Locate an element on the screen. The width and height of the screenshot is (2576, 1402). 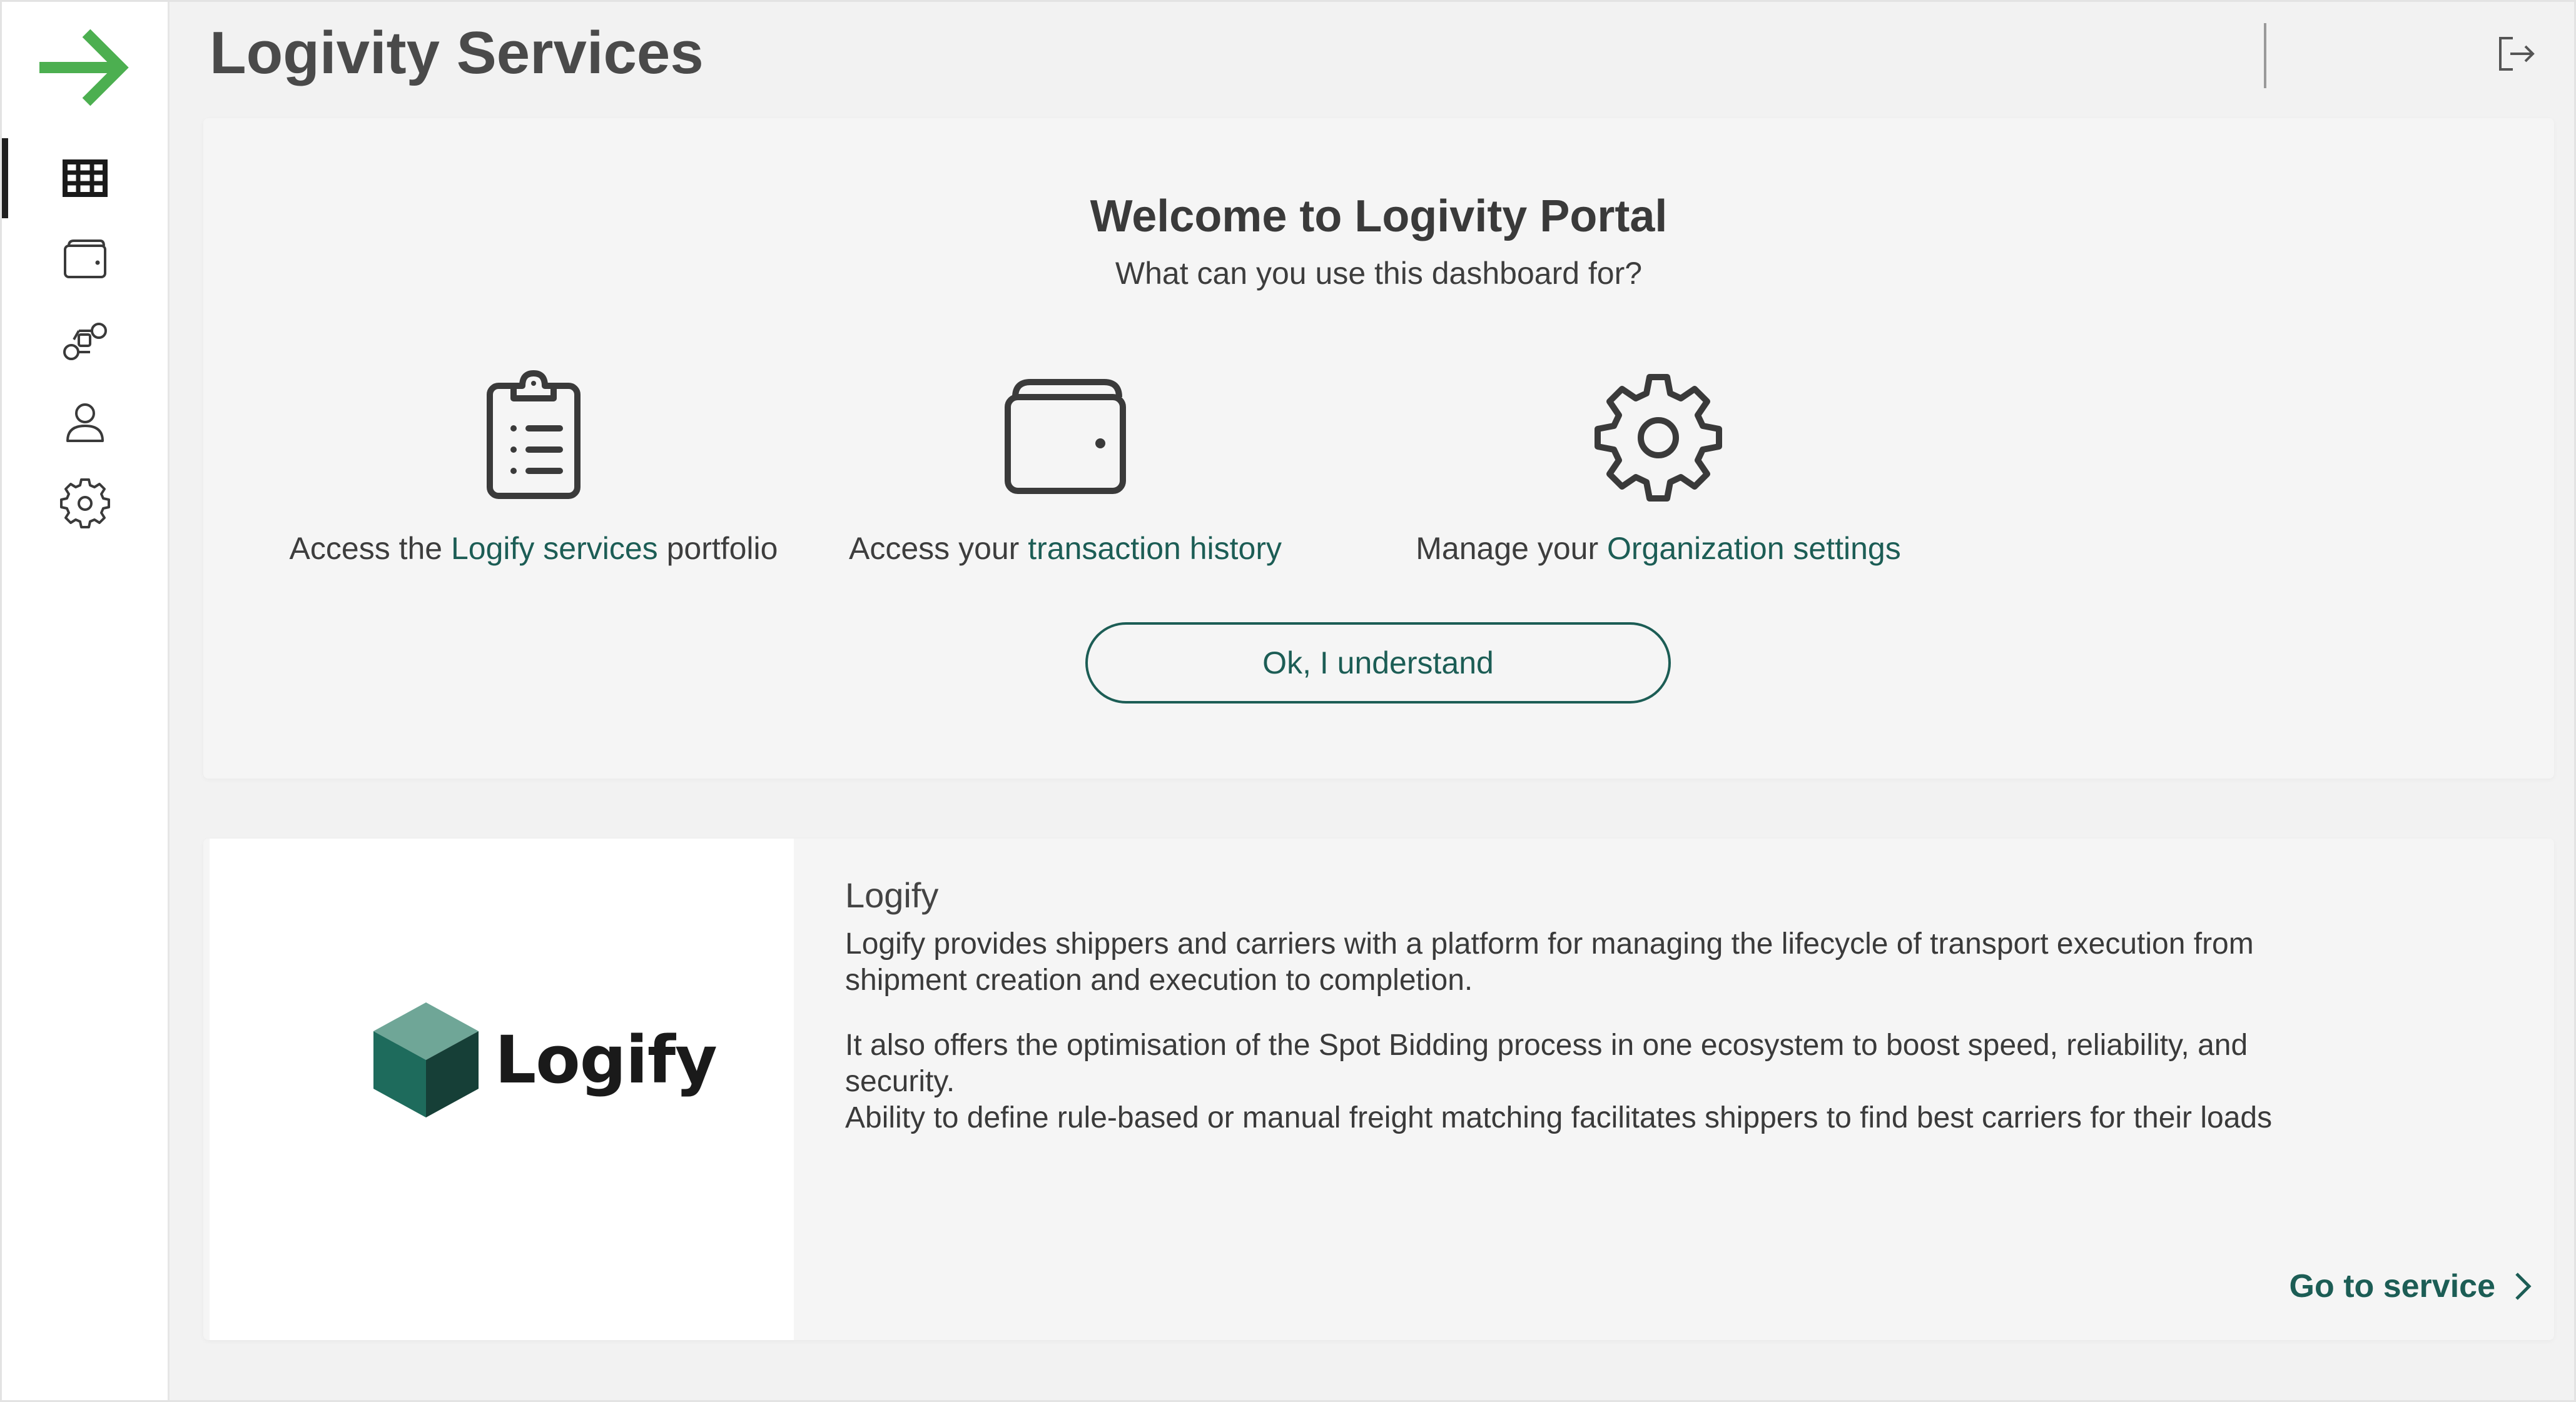
feature-text-prefix: Manage your is located at coordinates (1512, 548).